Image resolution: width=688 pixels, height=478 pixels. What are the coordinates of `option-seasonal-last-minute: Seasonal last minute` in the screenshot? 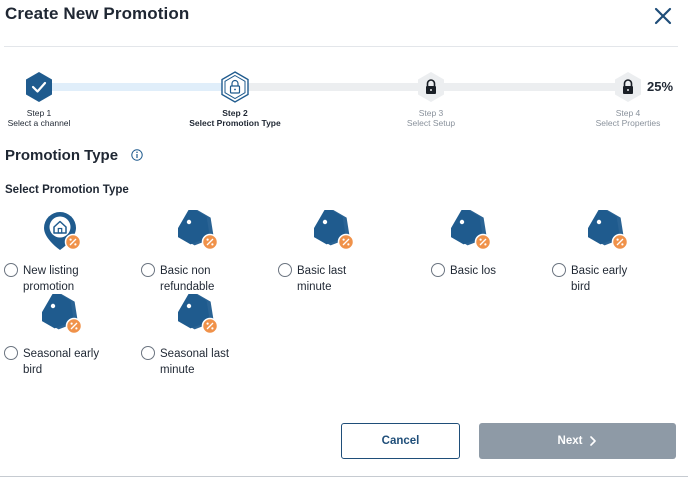 It's located at (185, 362).